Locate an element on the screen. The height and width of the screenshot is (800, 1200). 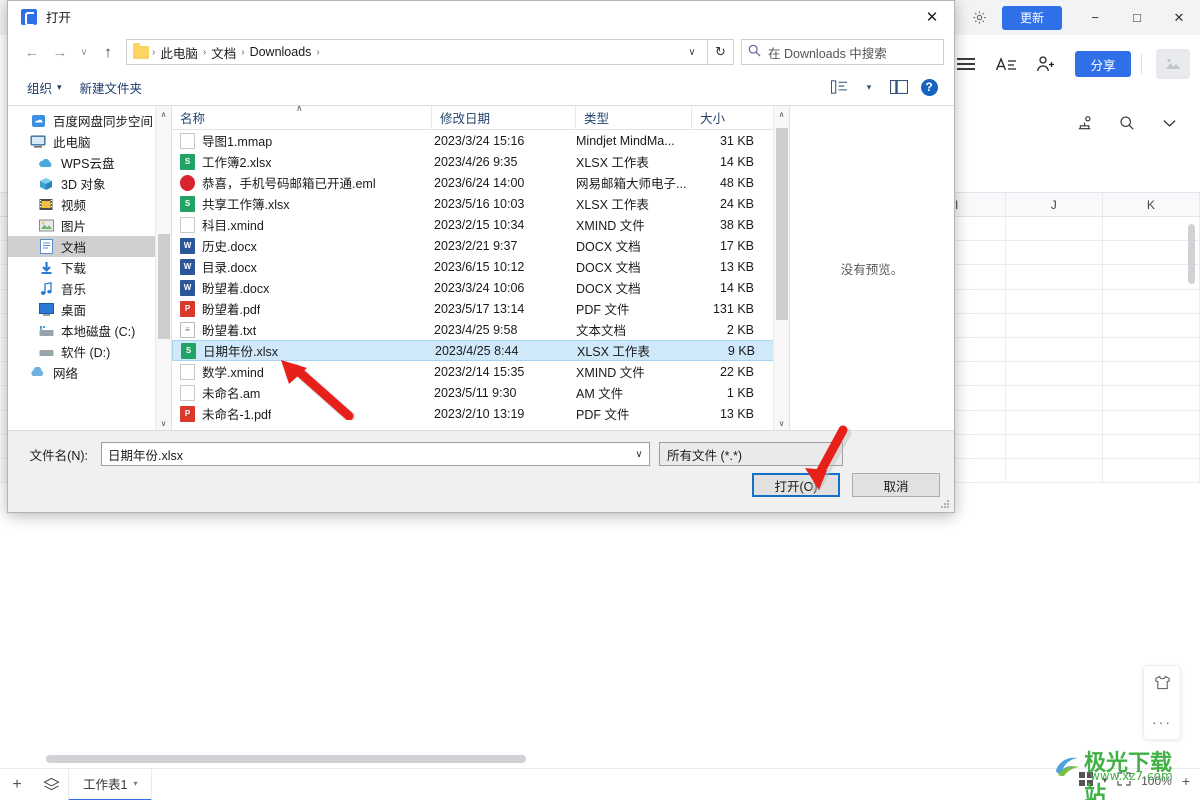
column-header-type: 类型 is located at coordinates (634, 118).